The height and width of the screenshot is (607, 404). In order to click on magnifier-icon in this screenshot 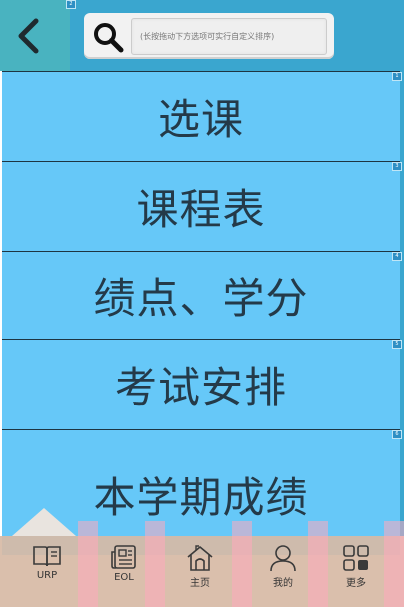, I will do `click(109, 38)`.